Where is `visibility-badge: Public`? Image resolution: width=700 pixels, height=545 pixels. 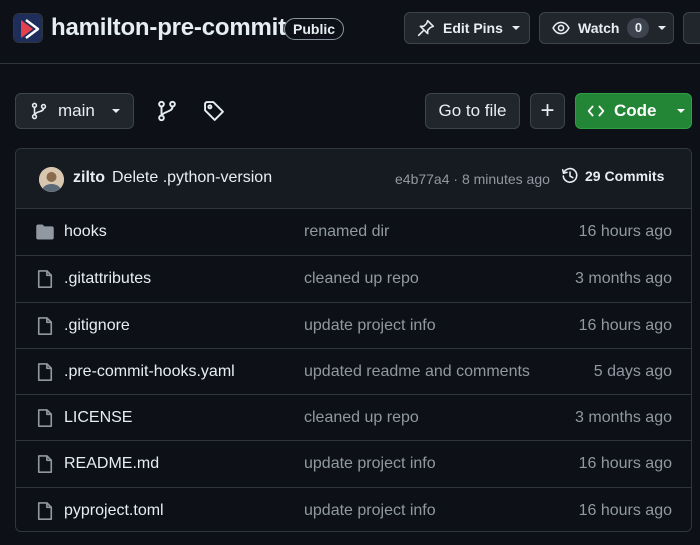
visibility-badge: Public is located at coordinates (314, 29).